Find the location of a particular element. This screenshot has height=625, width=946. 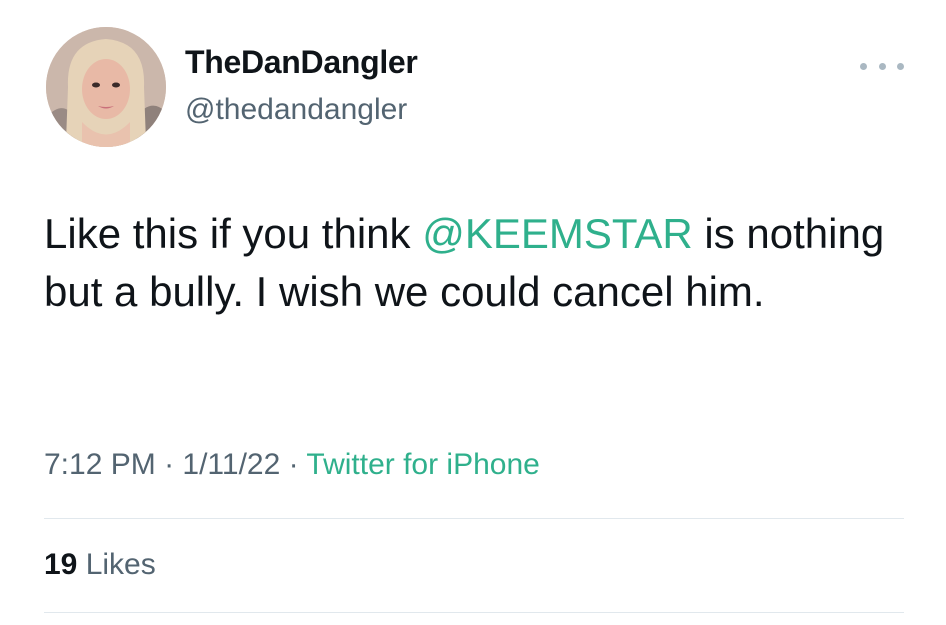

avatar is located at coordinates (106, 87).